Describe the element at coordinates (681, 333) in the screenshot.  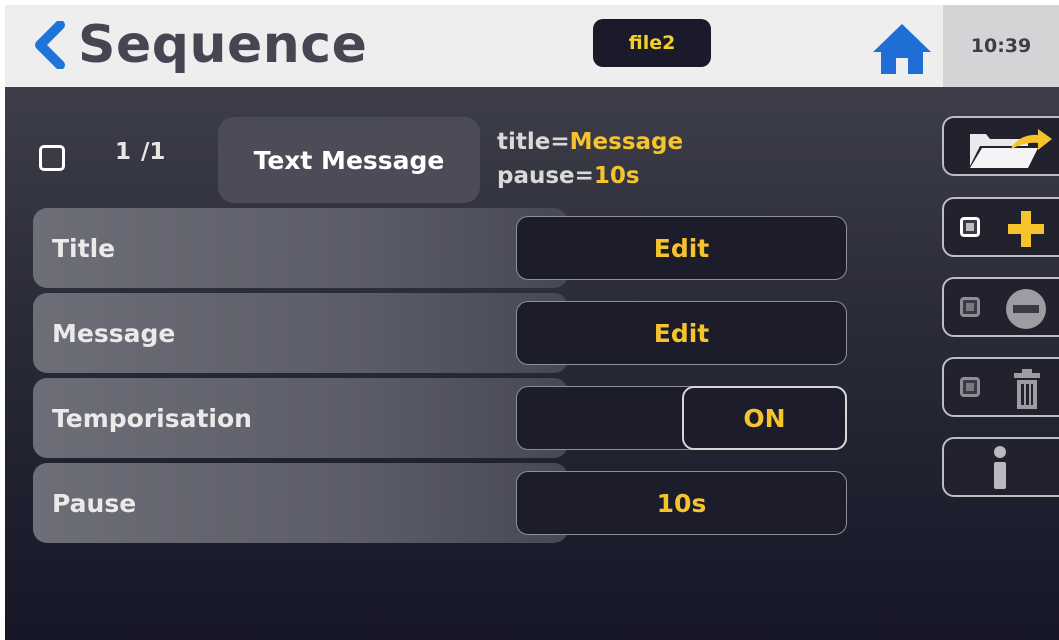
I see `message-edit-button: Edit` at that location.